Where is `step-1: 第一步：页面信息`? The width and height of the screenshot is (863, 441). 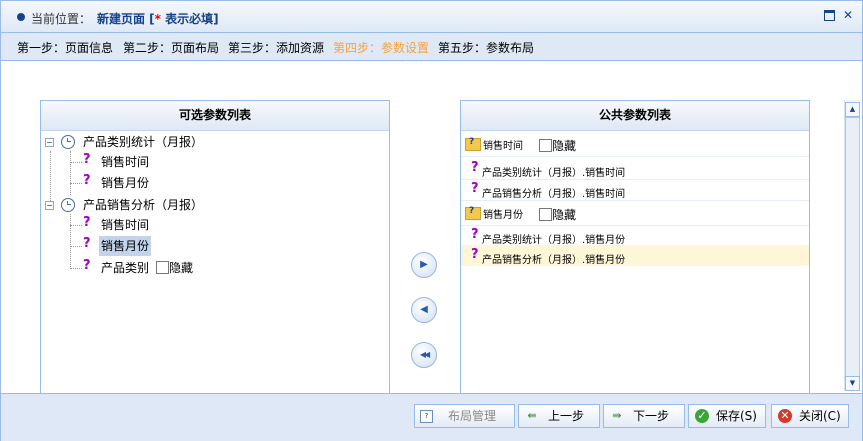
step-1: 第一步：页面信息 is located at coordinates (65, 47).